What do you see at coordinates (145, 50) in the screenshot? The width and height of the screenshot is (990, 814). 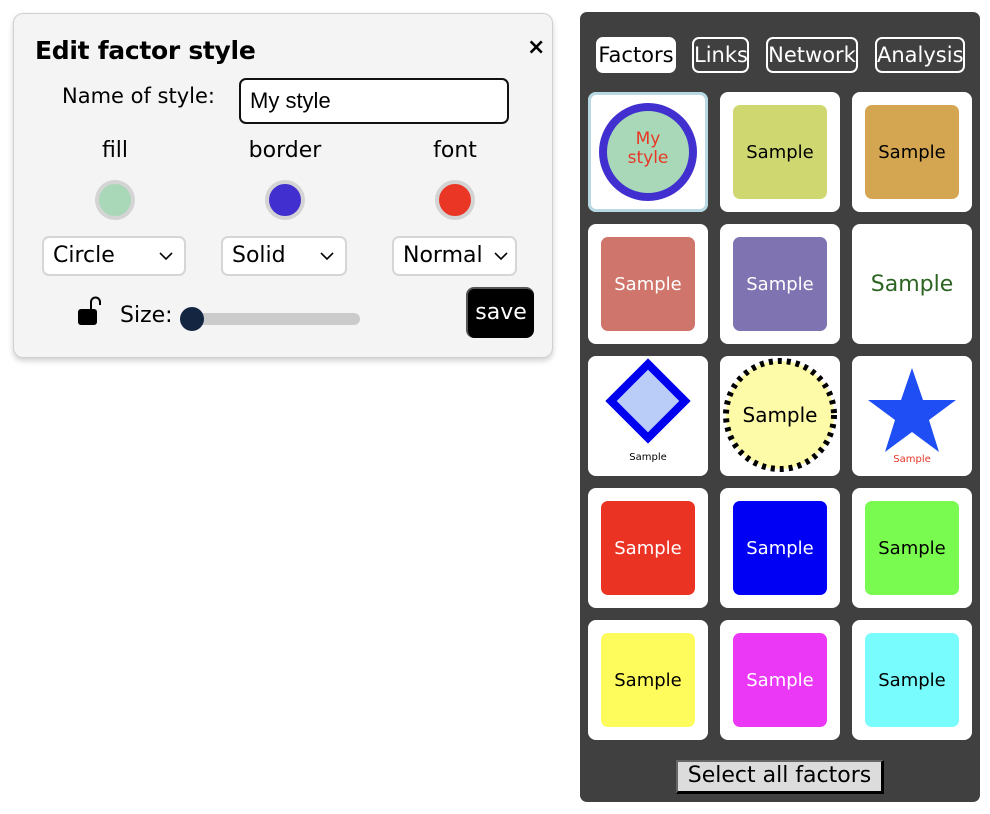 I see `dialog-title: Edit factor style` at bounding box center [145, 50].